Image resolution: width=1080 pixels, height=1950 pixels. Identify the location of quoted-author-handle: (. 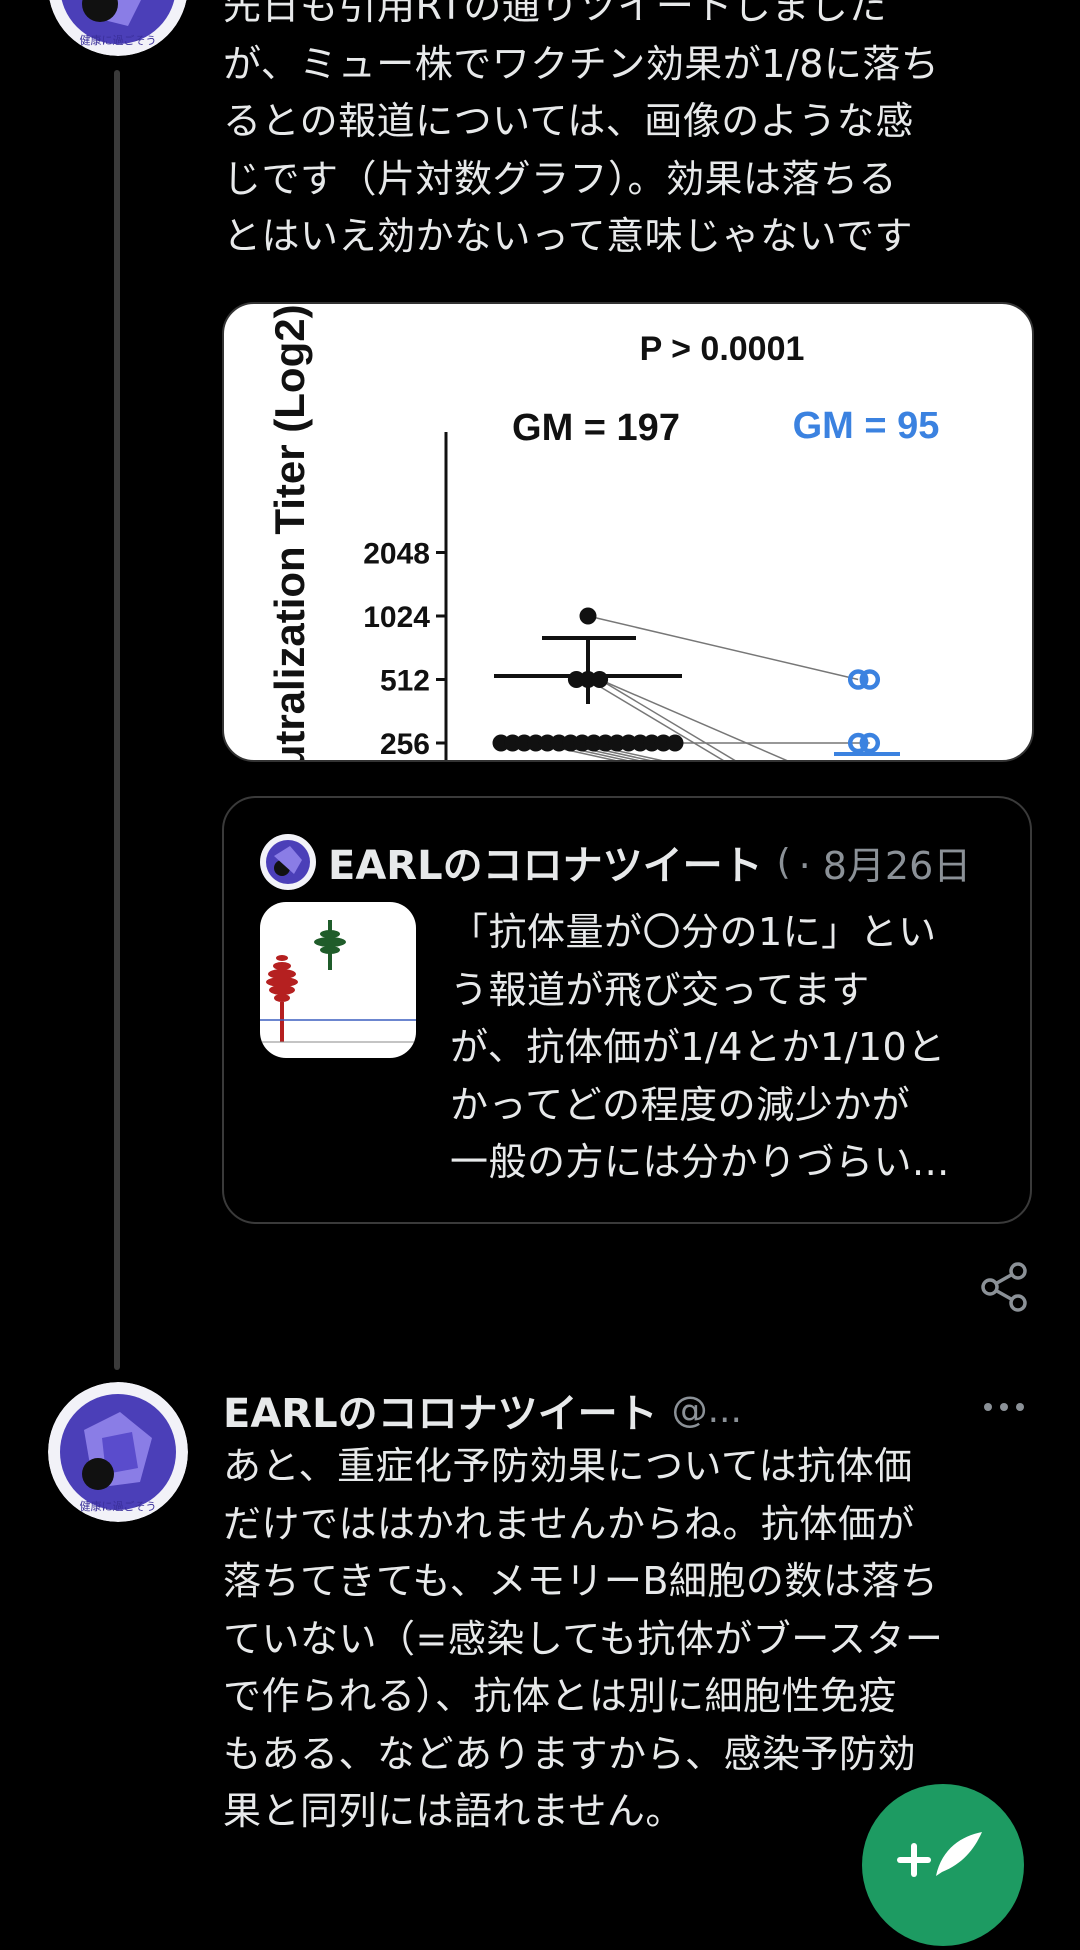
(783, 862).